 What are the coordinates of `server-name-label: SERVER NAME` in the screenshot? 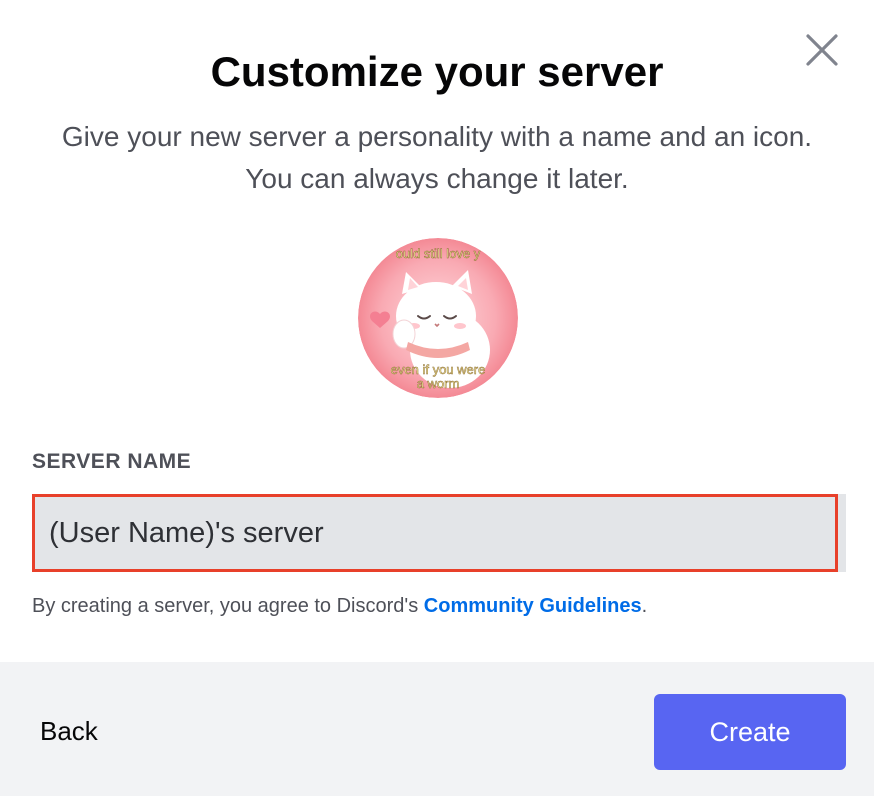 It's located at (112, 461).